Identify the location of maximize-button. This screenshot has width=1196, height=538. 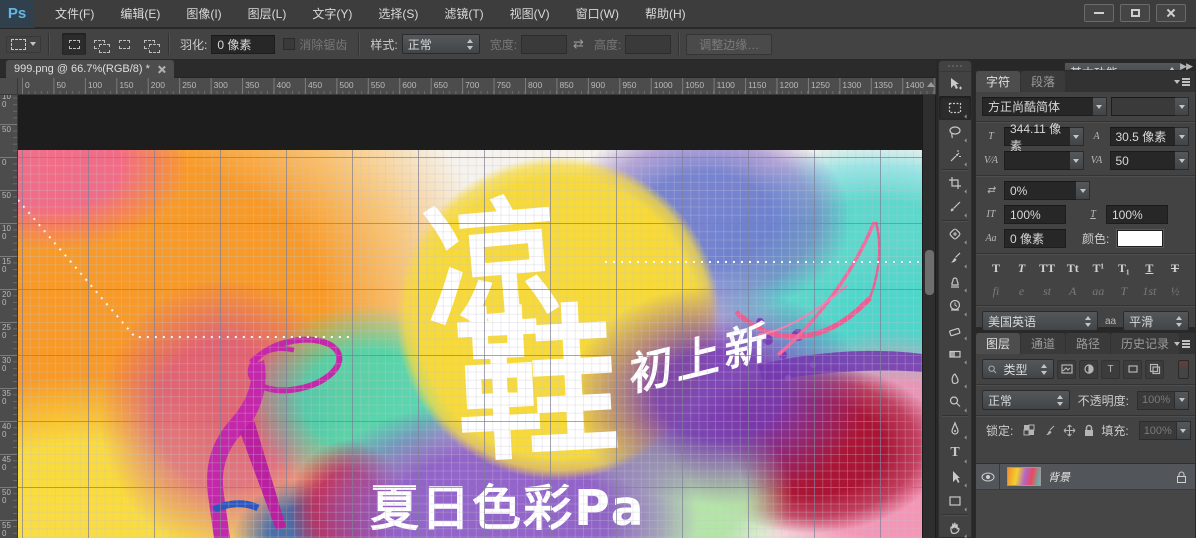
(1135, 13).